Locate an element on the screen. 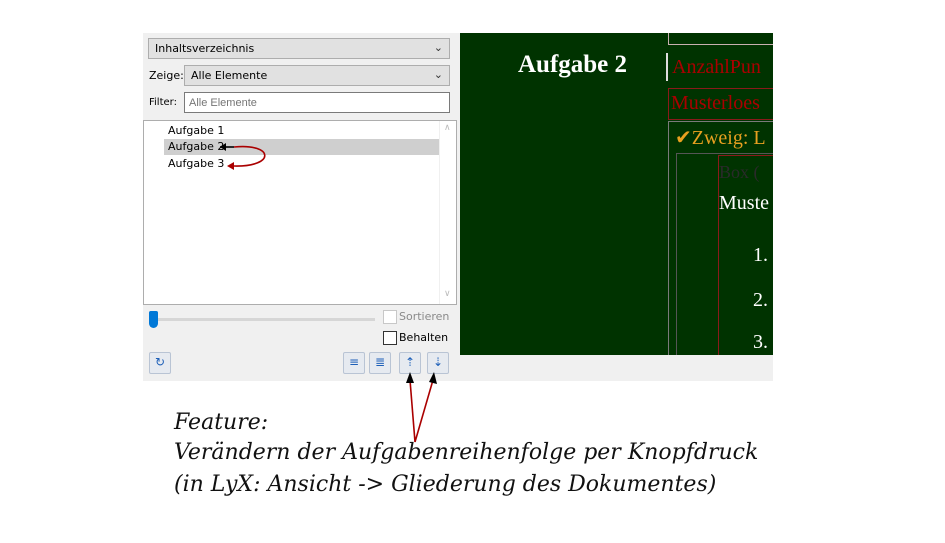 Image resolution: width=945 pixels, height=543 pixels. level-up-icon: ≡ is located at coordinates (354, 362).